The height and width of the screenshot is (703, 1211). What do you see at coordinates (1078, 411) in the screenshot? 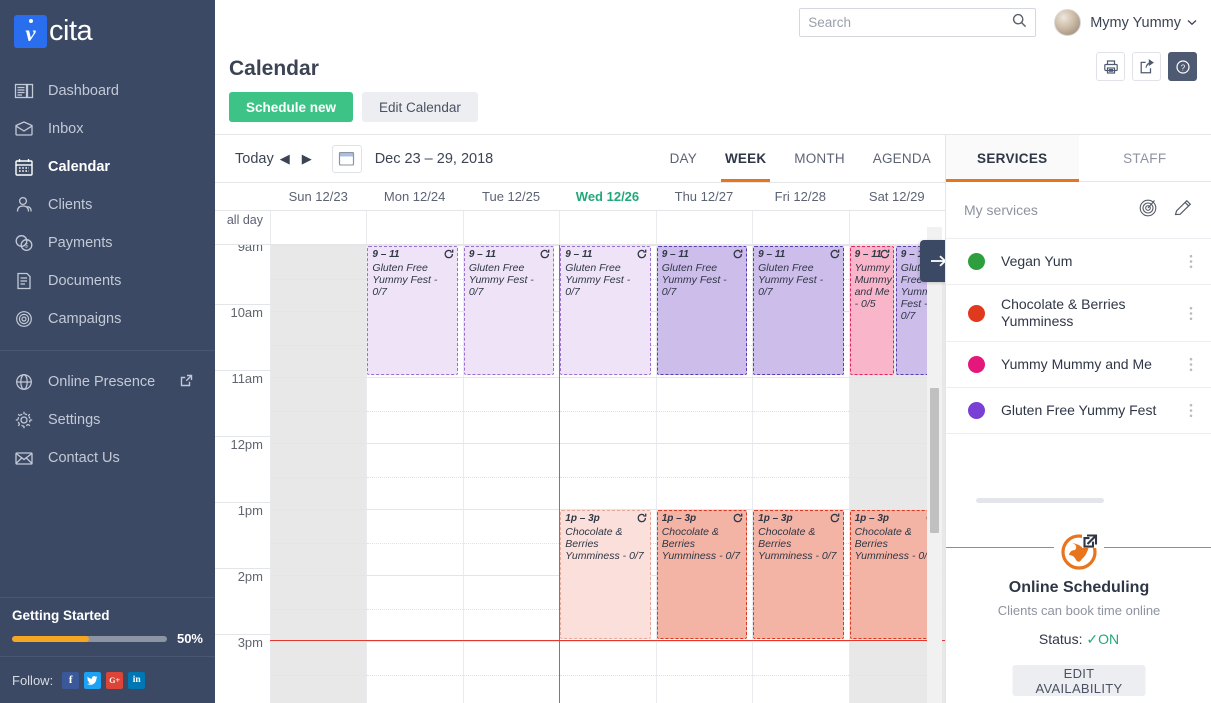
I see `service-row: Gluten Free Yummy Fest` at bounding box center [1078, 411].